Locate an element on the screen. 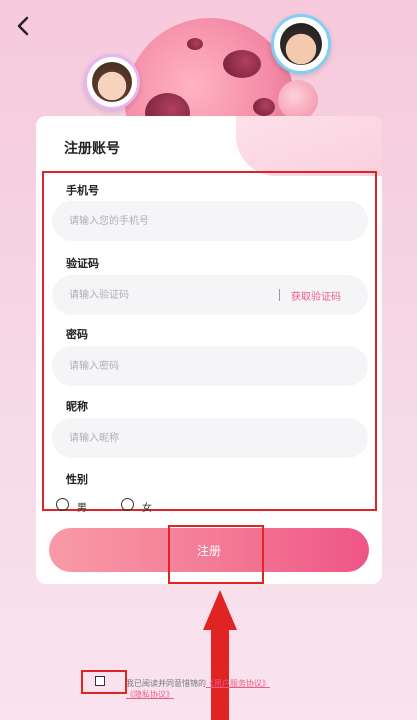  agreement-text: 我已阅读并同意惜锦的《用户服务协议》 《隐私协议》 is located at coordinates (198, 689).